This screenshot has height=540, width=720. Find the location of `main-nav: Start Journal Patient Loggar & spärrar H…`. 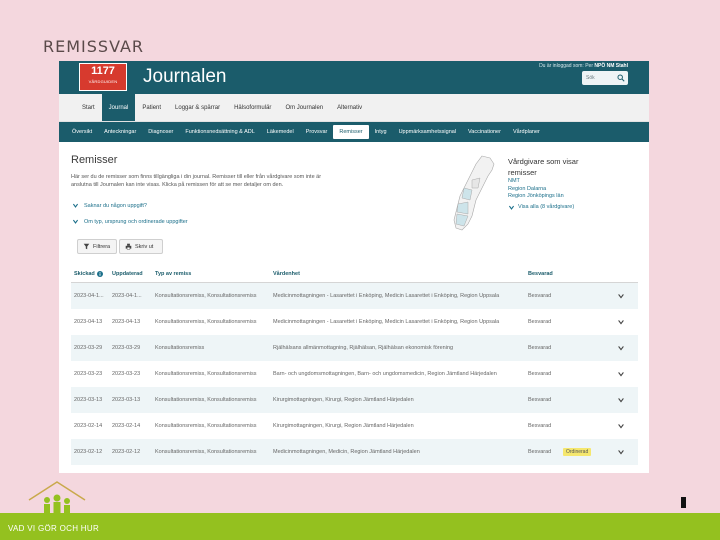

main-nav: Start Journal Patient Loggar & spärrar H… is located at coordinates (354, 108).